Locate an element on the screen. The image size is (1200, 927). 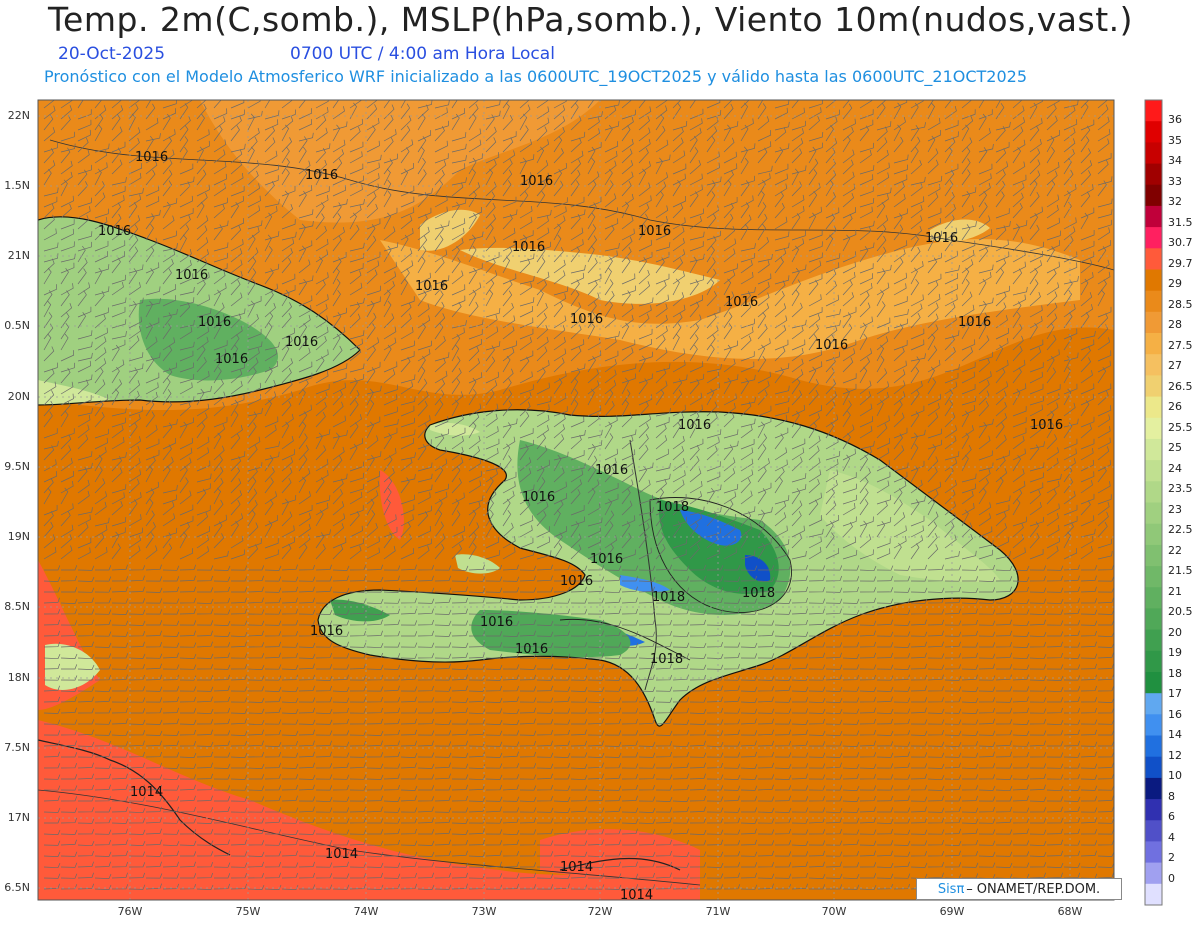
colorbar-label: 31.5 is located at coordinates (1180, 222).